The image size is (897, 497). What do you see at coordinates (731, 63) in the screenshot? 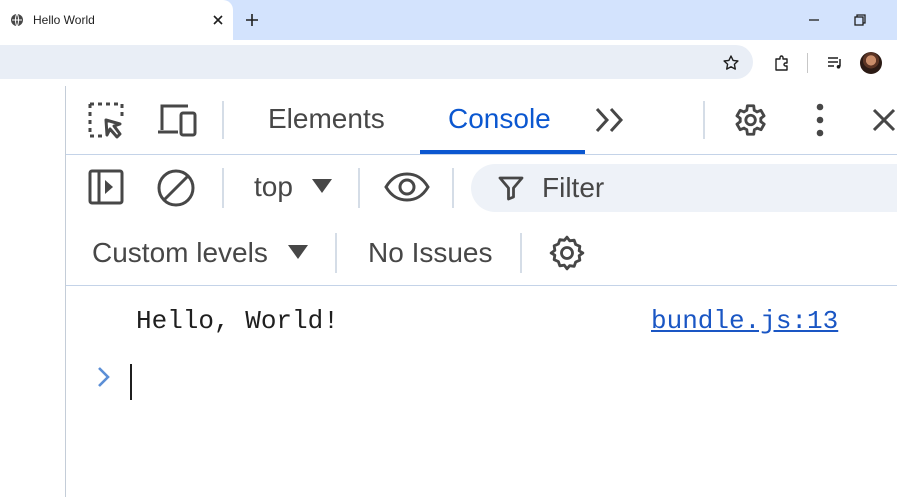
I see `star-icon` at bounding box center [731, 63].